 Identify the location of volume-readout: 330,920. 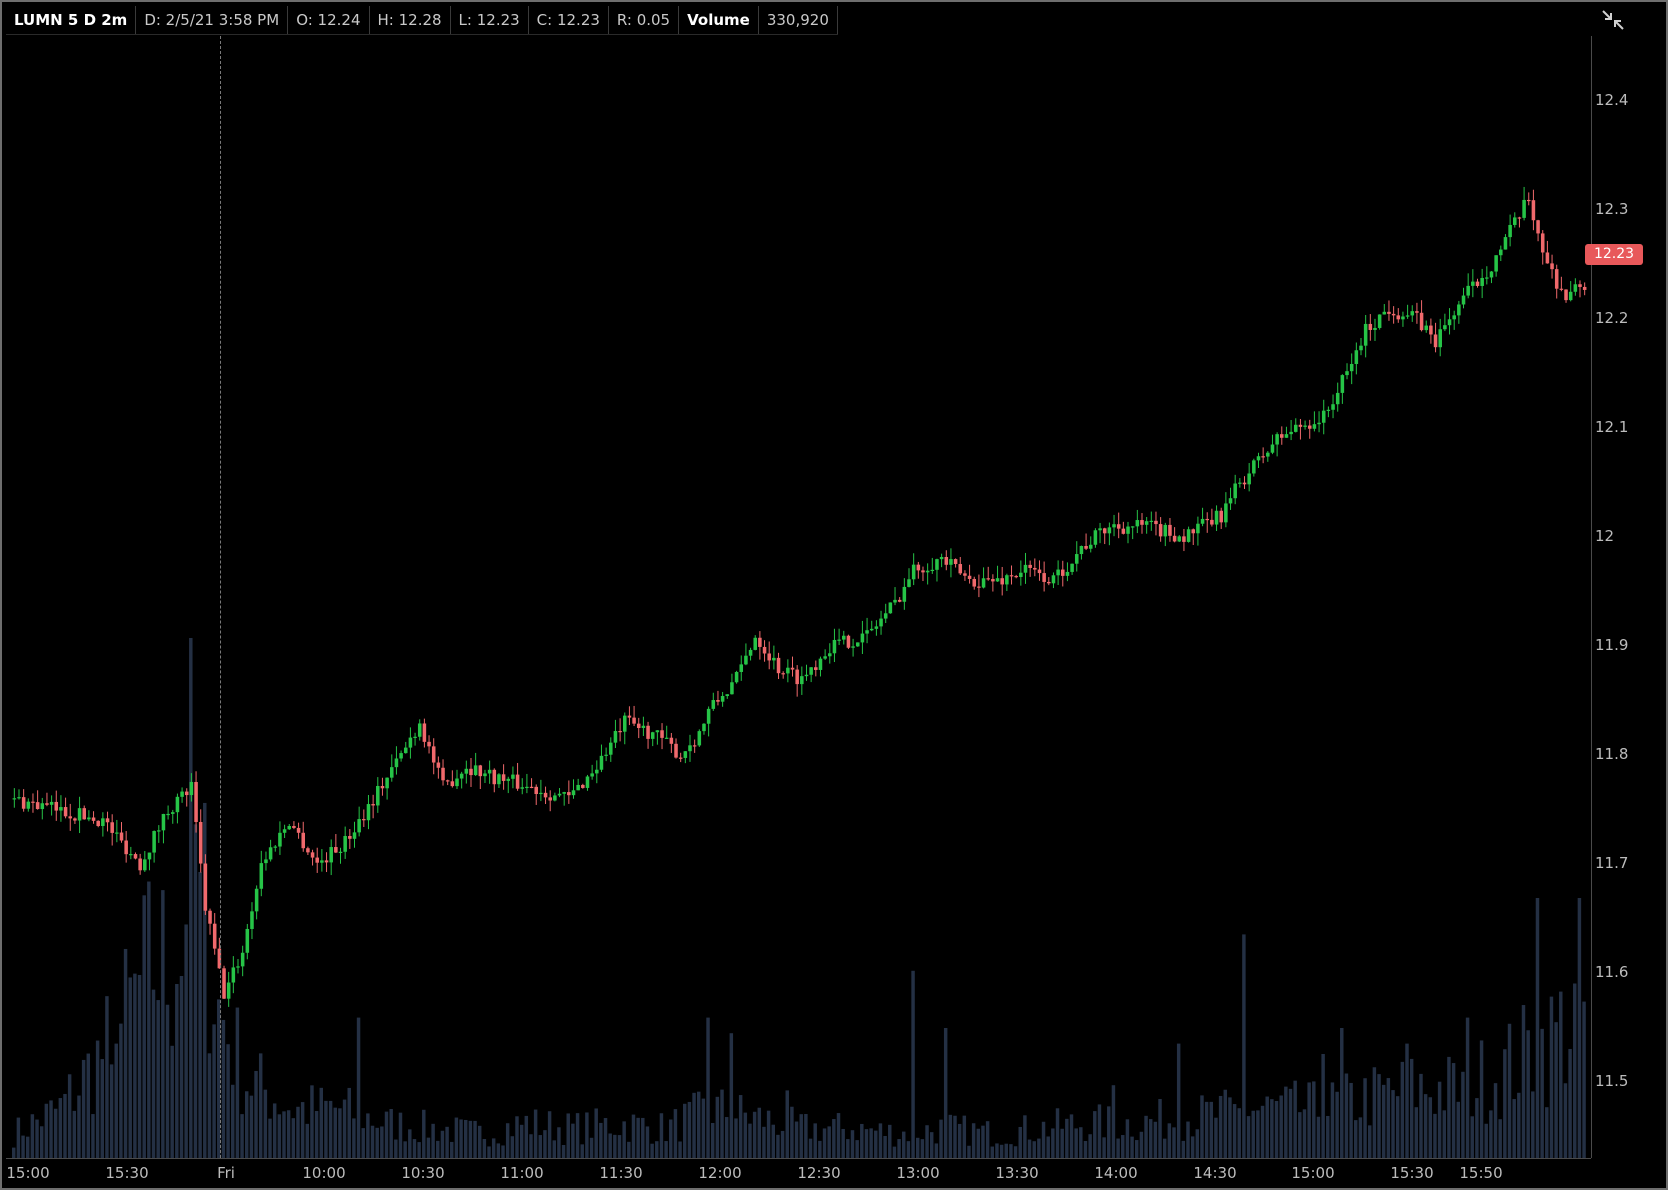
(798, 20).